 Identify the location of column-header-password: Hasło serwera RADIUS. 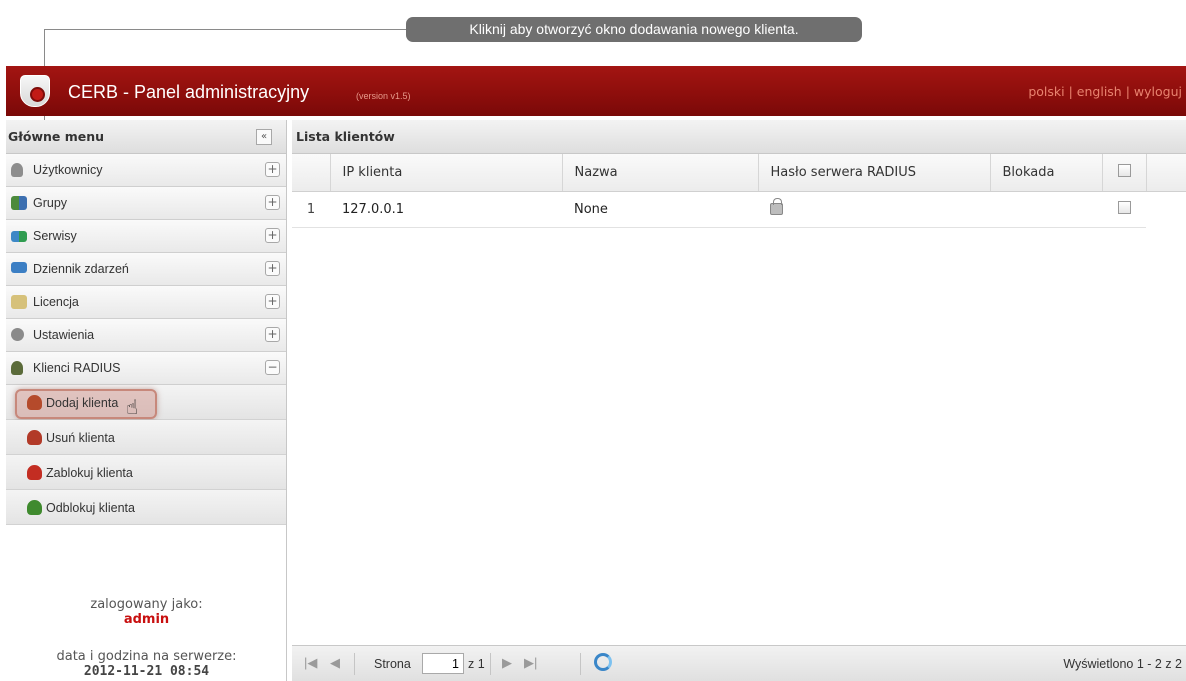
(874, 173).